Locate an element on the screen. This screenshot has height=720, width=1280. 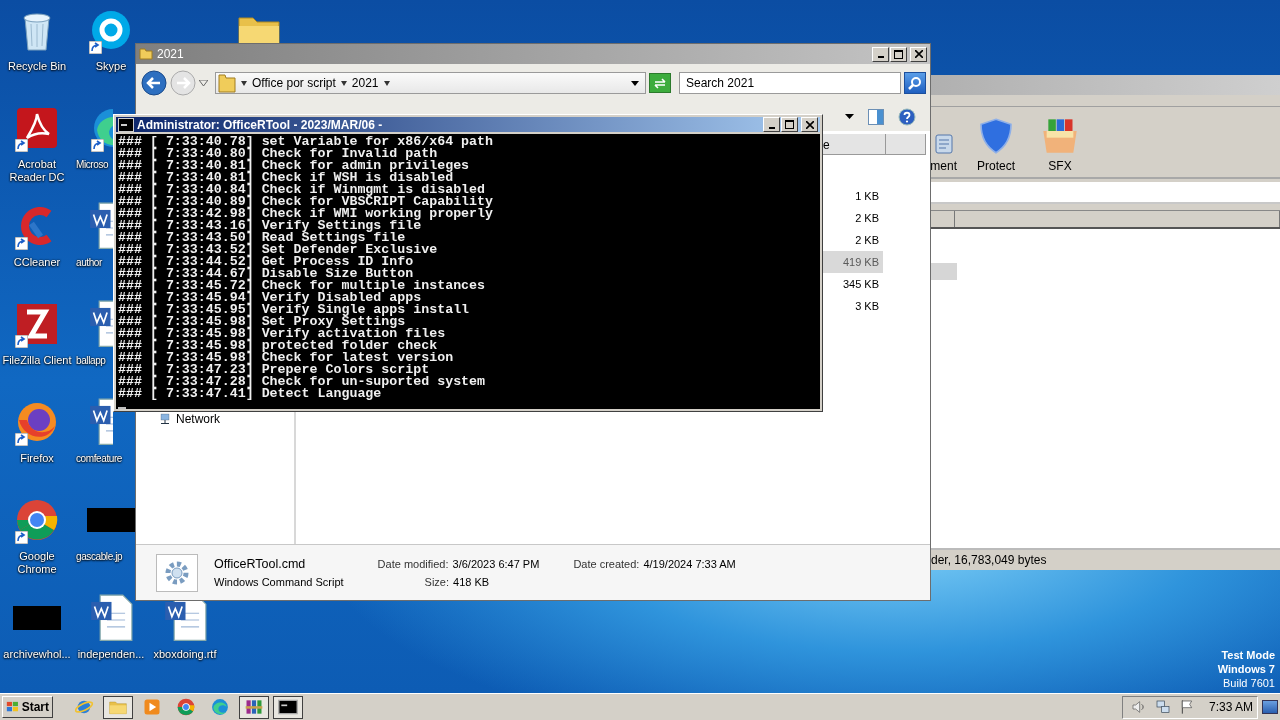
breadcrumb-item: 2021 is located at coordinates (365, 83).